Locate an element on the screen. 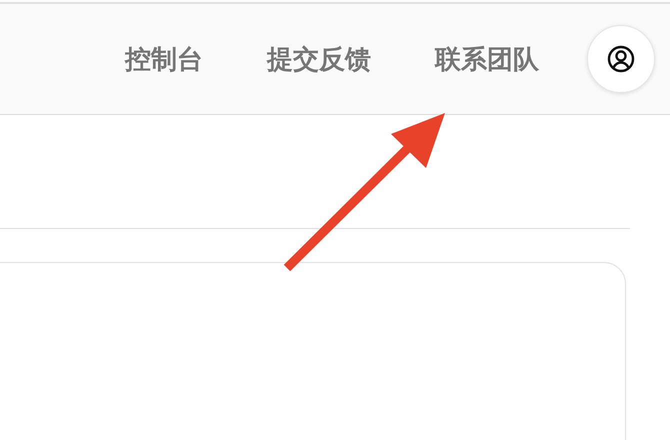  account-button is located at coordinates (621, 59).